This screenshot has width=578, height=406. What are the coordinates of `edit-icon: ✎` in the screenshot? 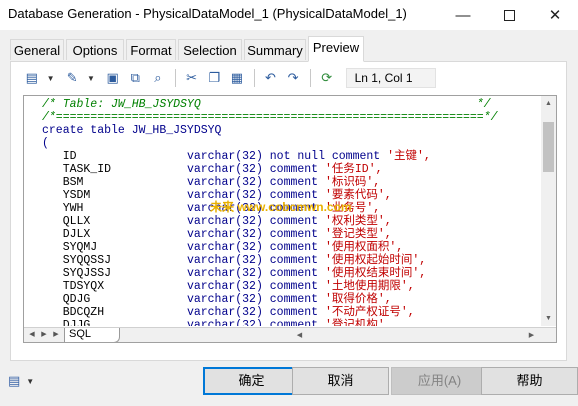 It's located at (72, 78).